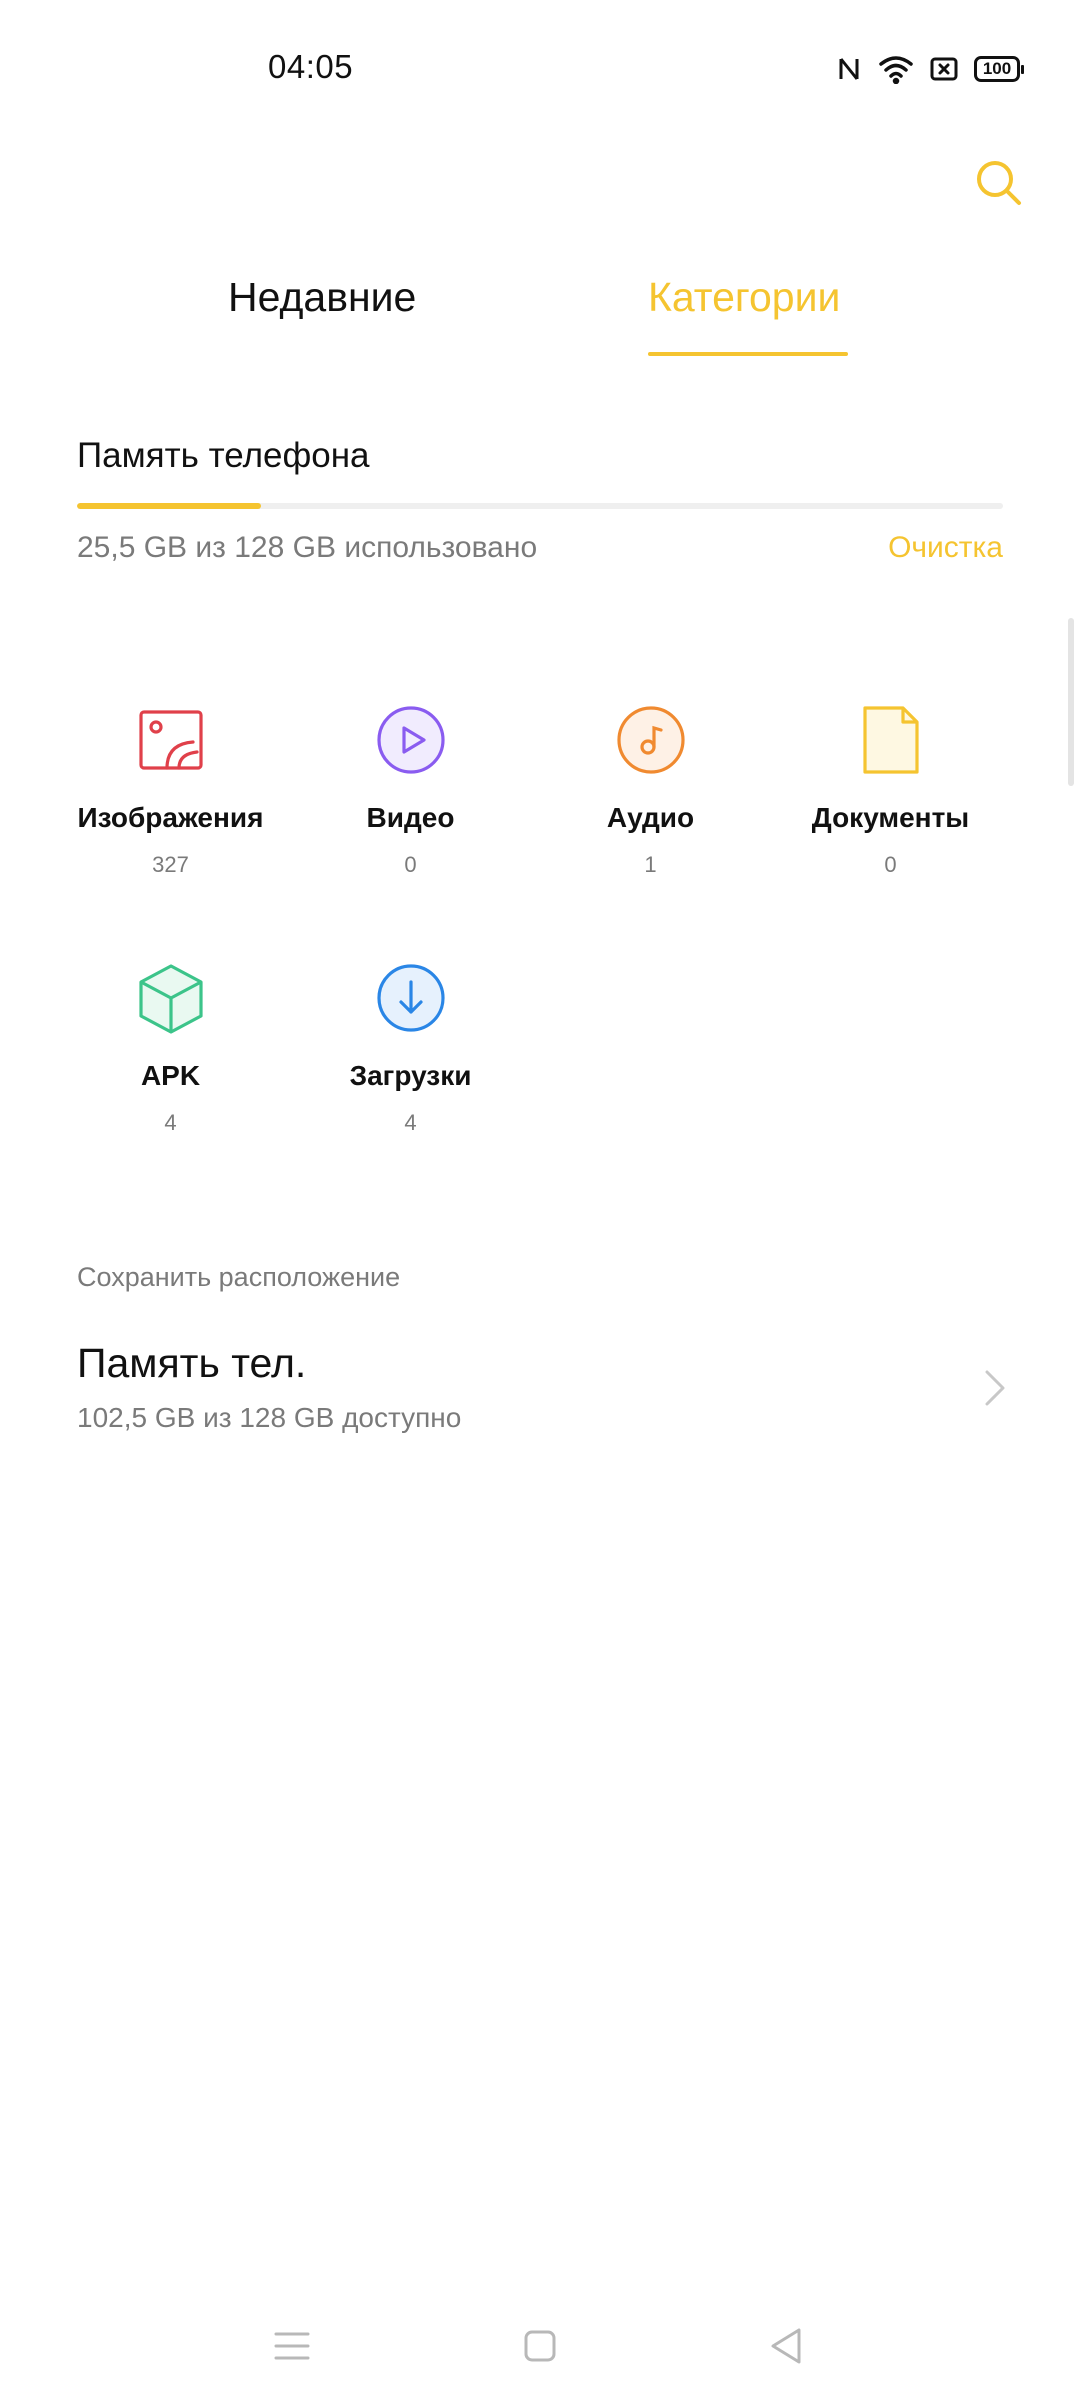 This screenshot has width=1080, height=2400. Describe the element at coordinates (748, 354) in the screenshot. I see `active-tab-indicator` at that location.